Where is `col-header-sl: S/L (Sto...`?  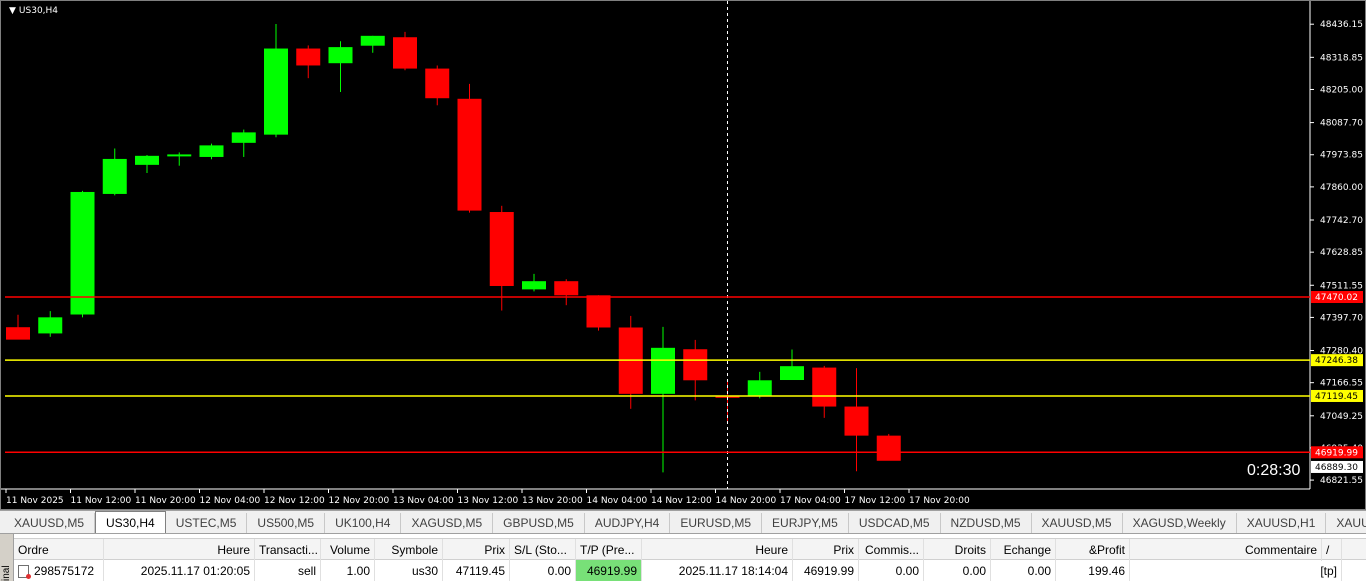
col-header-sl: S/L (Sto... is located at coordinates (543, 550).